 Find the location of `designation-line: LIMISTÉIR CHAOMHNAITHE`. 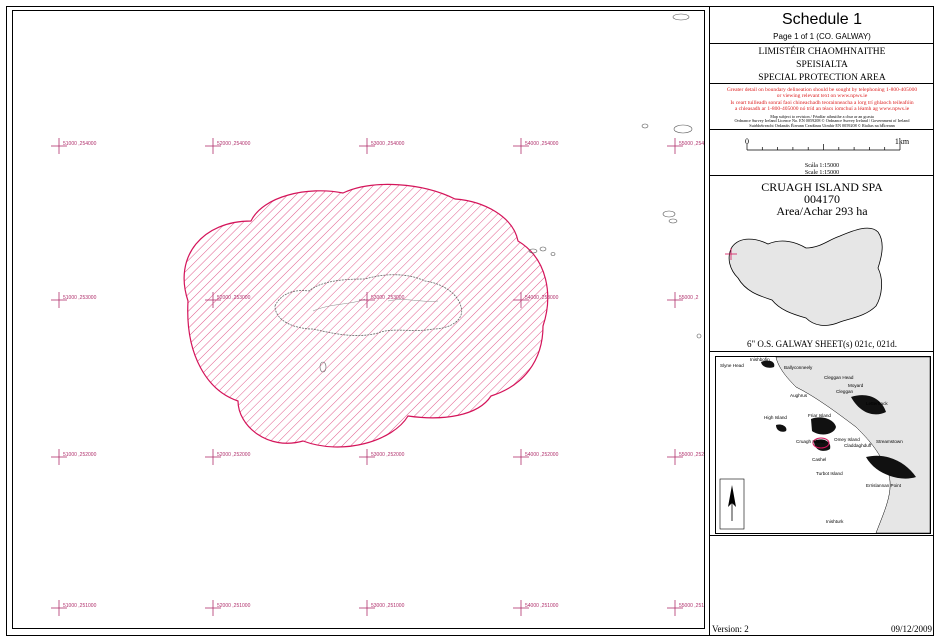

designation-line: LIMISTÉIR CHAOMHNAITHE is located at coordinates (822, 52).